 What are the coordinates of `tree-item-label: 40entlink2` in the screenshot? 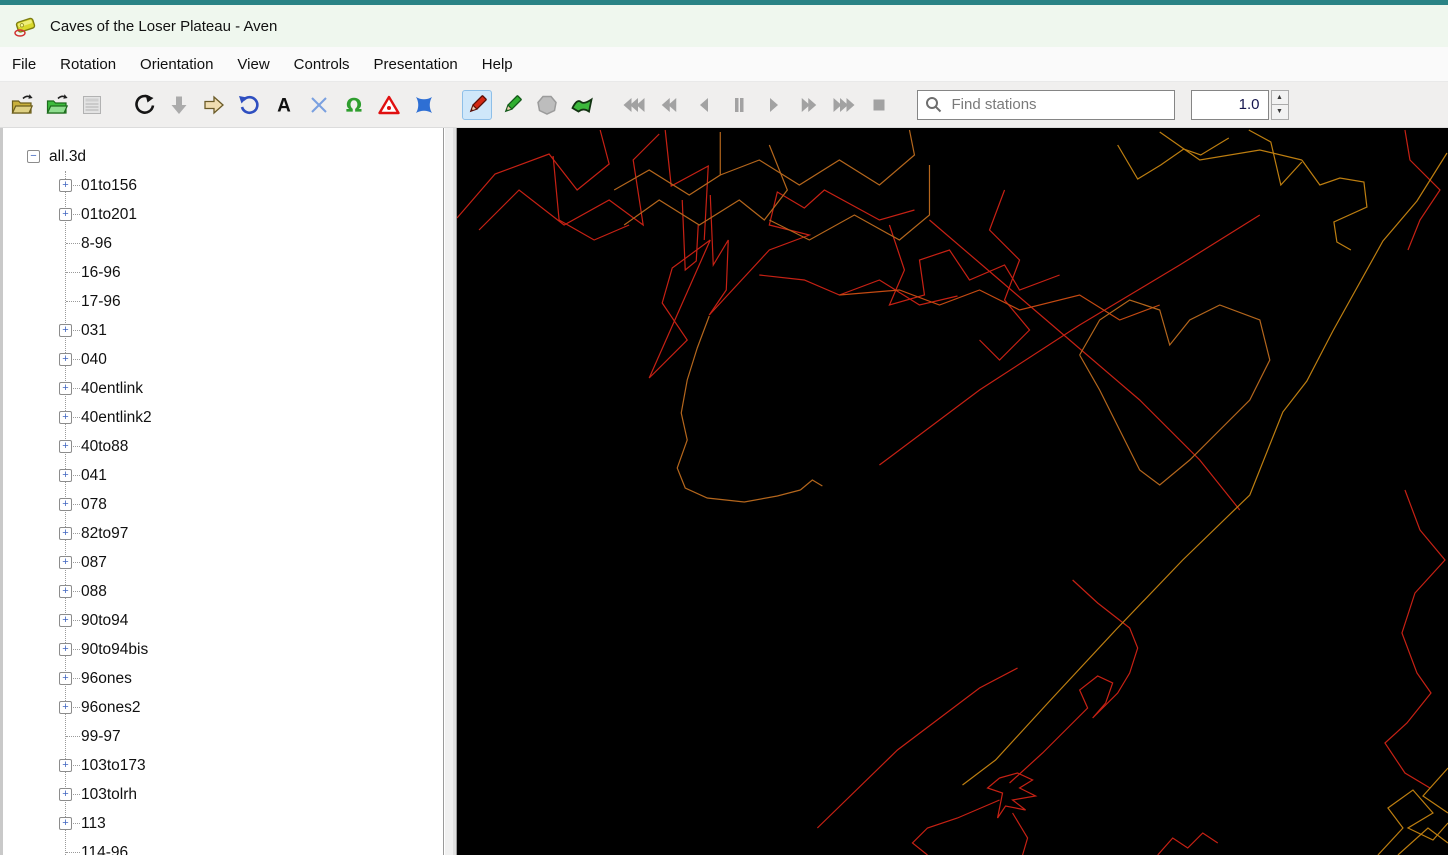 It's located at (116, 417).